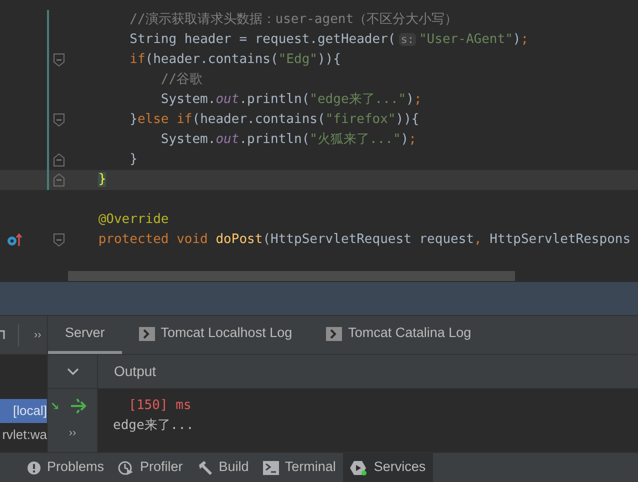 Image resolution: width=638 pixels, height=482 pixels. What do you see at coordinates (133, 220) in the screenshot?
I see `code-line: @Override` at bounding box center [133, 220].